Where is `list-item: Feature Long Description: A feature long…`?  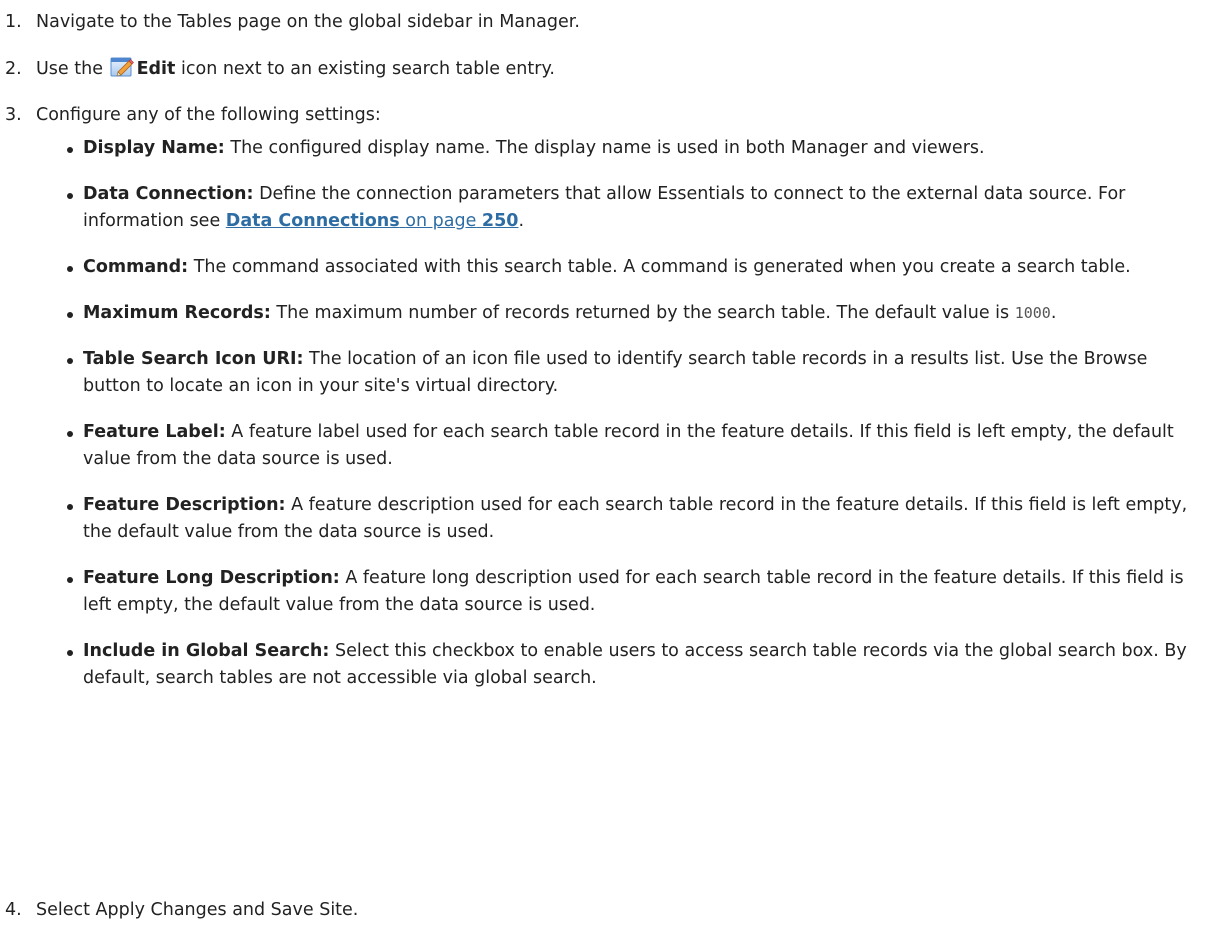 list-item: Feature Long Description: A feature long… is located at coordinates (633, 592).